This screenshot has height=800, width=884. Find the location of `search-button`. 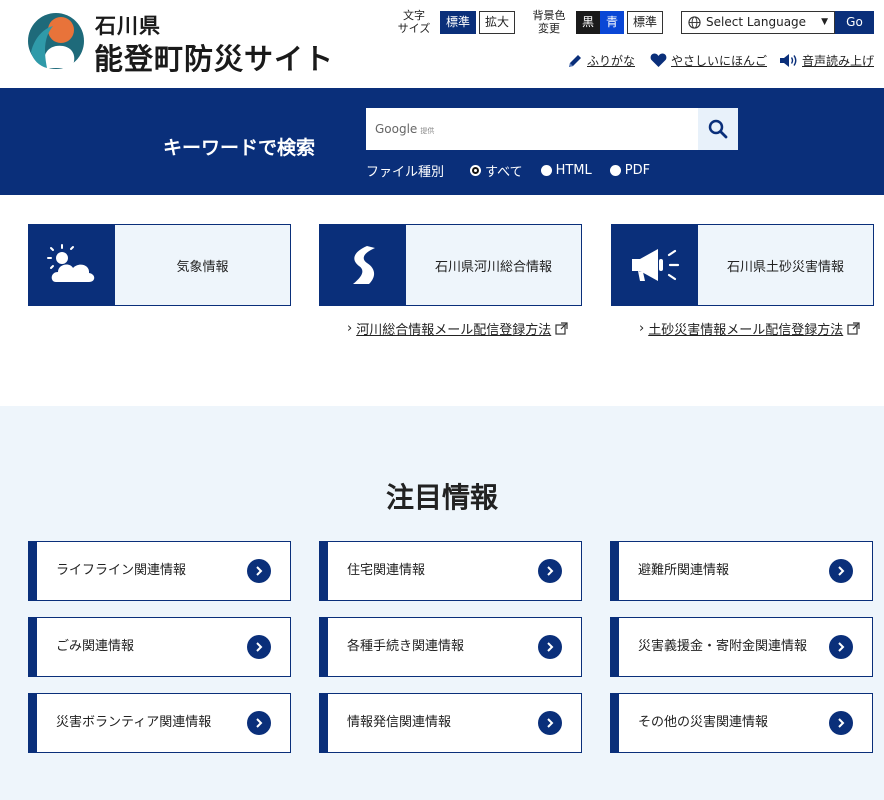

search-button is located at coordinates (718, 129).